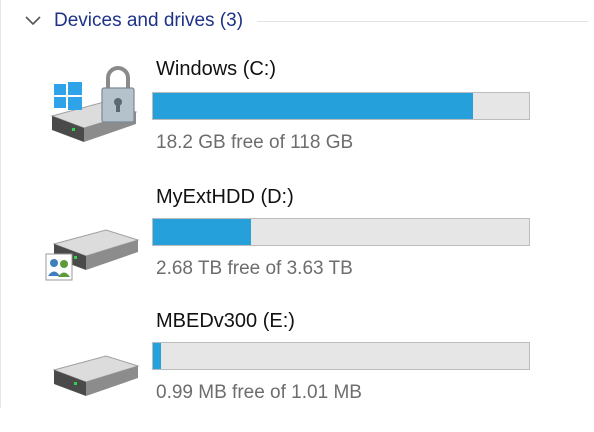 The width and height of the screenshot is (594, 432). Describe the element at coordinates (225, 321) in the screenshot. I see `drive-name: MBEDv300 (E:)` at that location.